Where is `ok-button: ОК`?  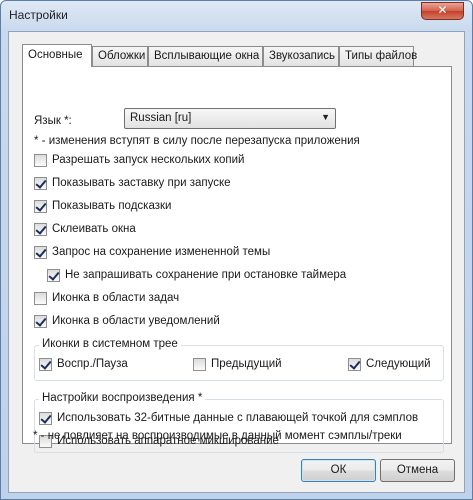
ok-button: ОК is located at coordinates (338, 470).